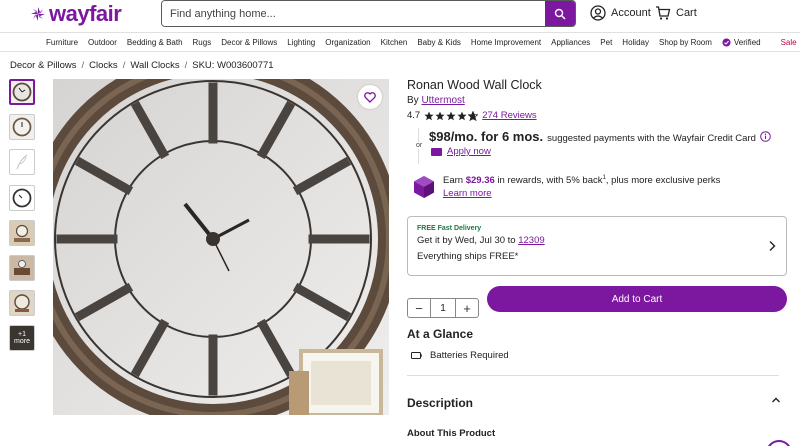 Image resolution: width=800 pixels, height=446 pixels. What do you see at coordinates (394, 42) in the screenshot?
I see `nav-item-kitchen: Kitchen` at bounding box center [394, 42].